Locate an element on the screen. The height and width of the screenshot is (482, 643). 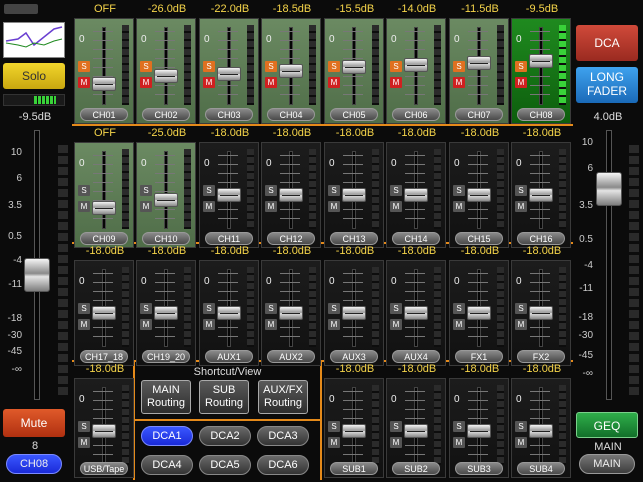
channel-strip: OFF 0 S M CH09 is located at coordinates (104, 187).